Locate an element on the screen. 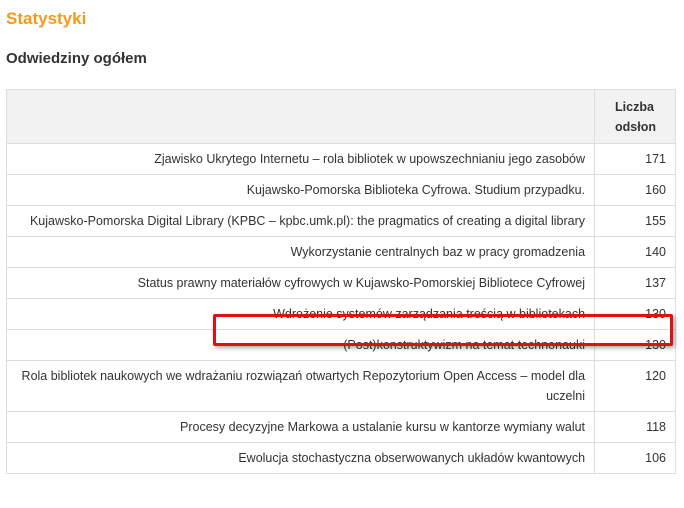 The height and width of the screenshot is (508, 684). page-title: Statystyki is located at coordinates (46, 18).